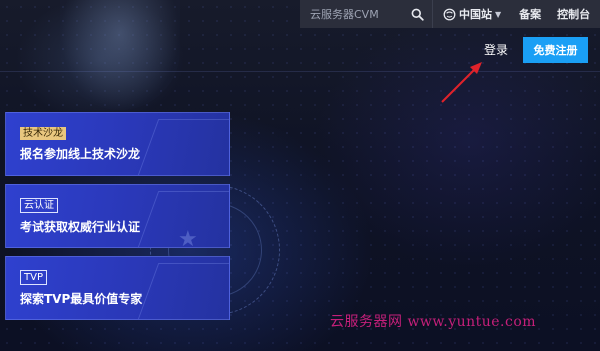  Describe the element at coordinates (344, 14) in the screenshot. I see `search-input: 云服务器CVM` at that location.